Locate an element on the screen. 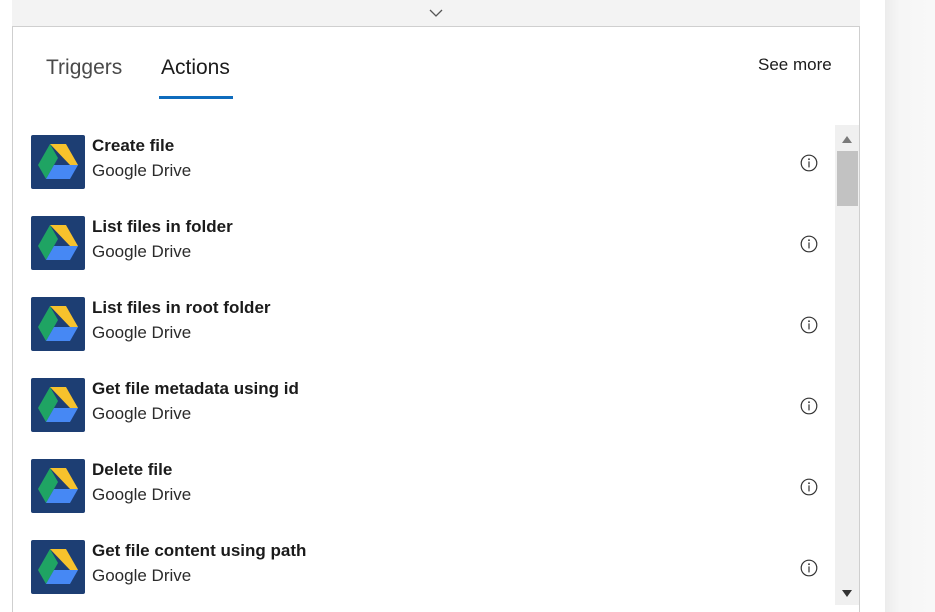  scroll-down-arrow-icon is located at coordinates (847, 593).